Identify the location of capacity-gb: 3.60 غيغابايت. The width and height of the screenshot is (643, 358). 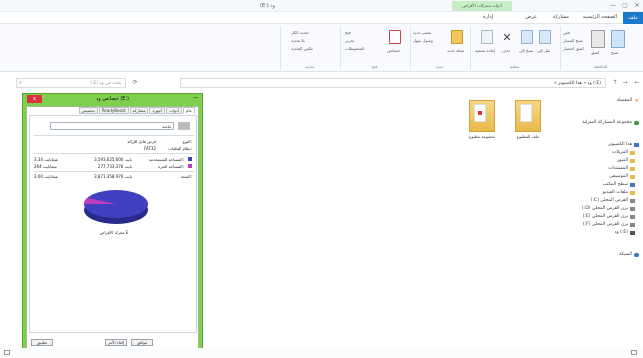
(46, 176).